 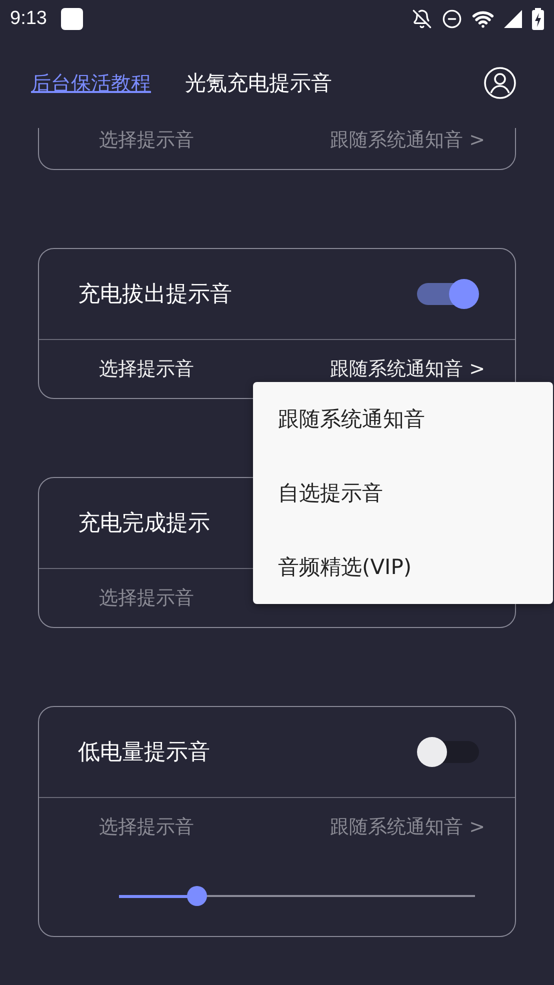 What do you see at coordinates (144, 753) in the screenshot?
I see `card-title: 低电量提示音` at bounding box center [144, 753].